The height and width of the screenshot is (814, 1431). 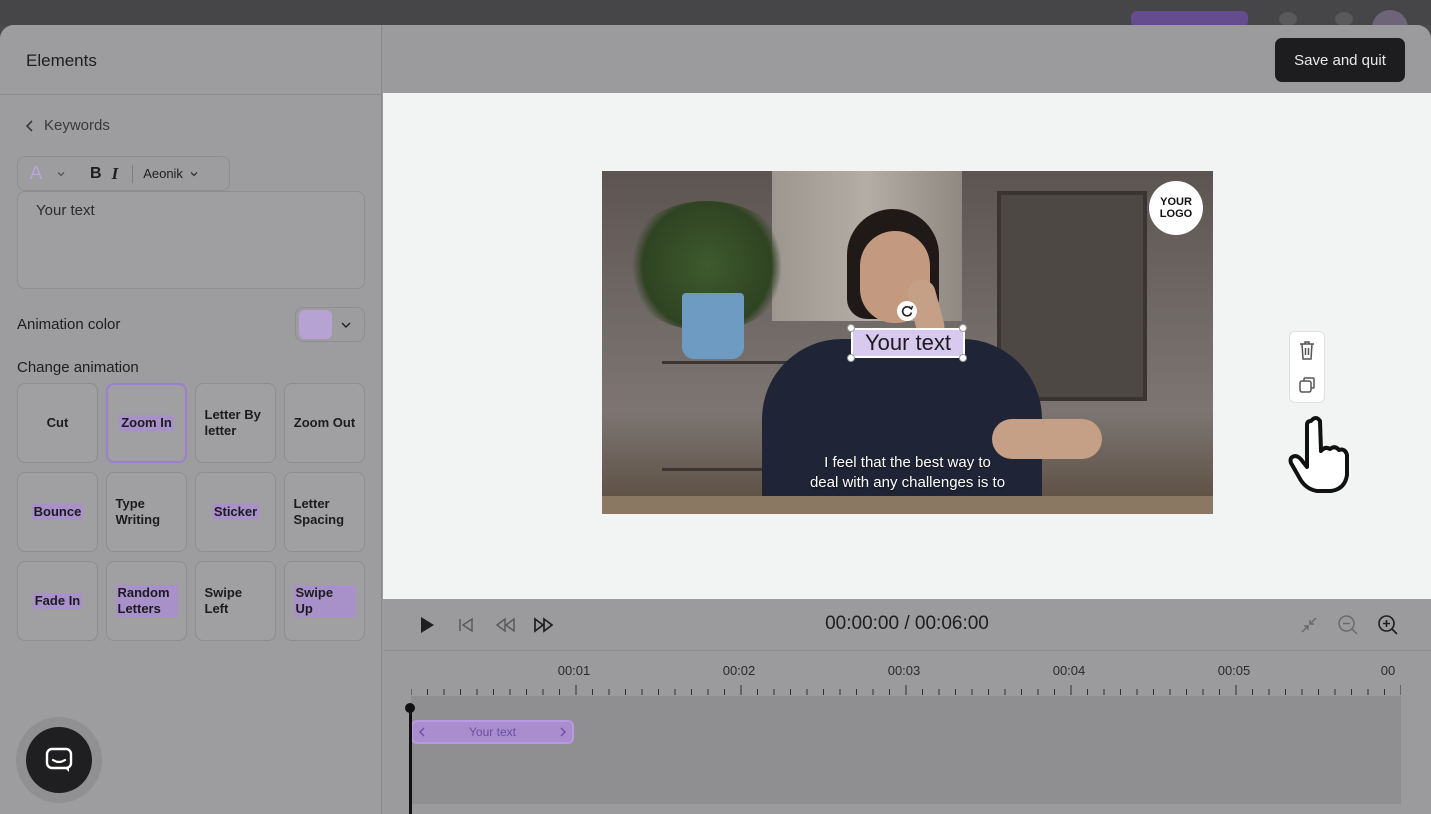 What do you see at coordinates (906, 750) in the screenshot?
I see `timeline-track: Your text` at bounding box center [906, 750].